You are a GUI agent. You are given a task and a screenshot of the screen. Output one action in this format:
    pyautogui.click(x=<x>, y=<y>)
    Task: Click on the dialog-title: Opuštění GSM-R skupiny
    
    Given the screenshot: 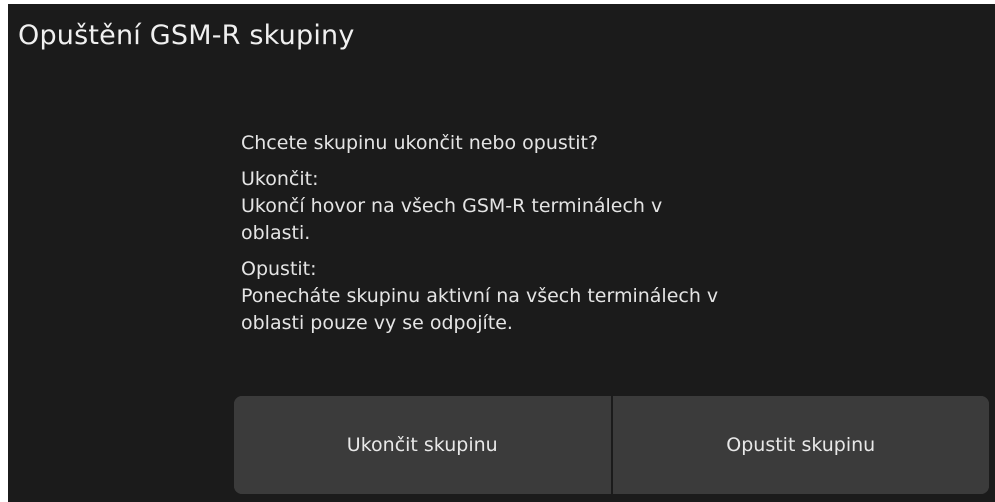 What is the action you would take?
    pyautogui.click(x=186, y=35)
    